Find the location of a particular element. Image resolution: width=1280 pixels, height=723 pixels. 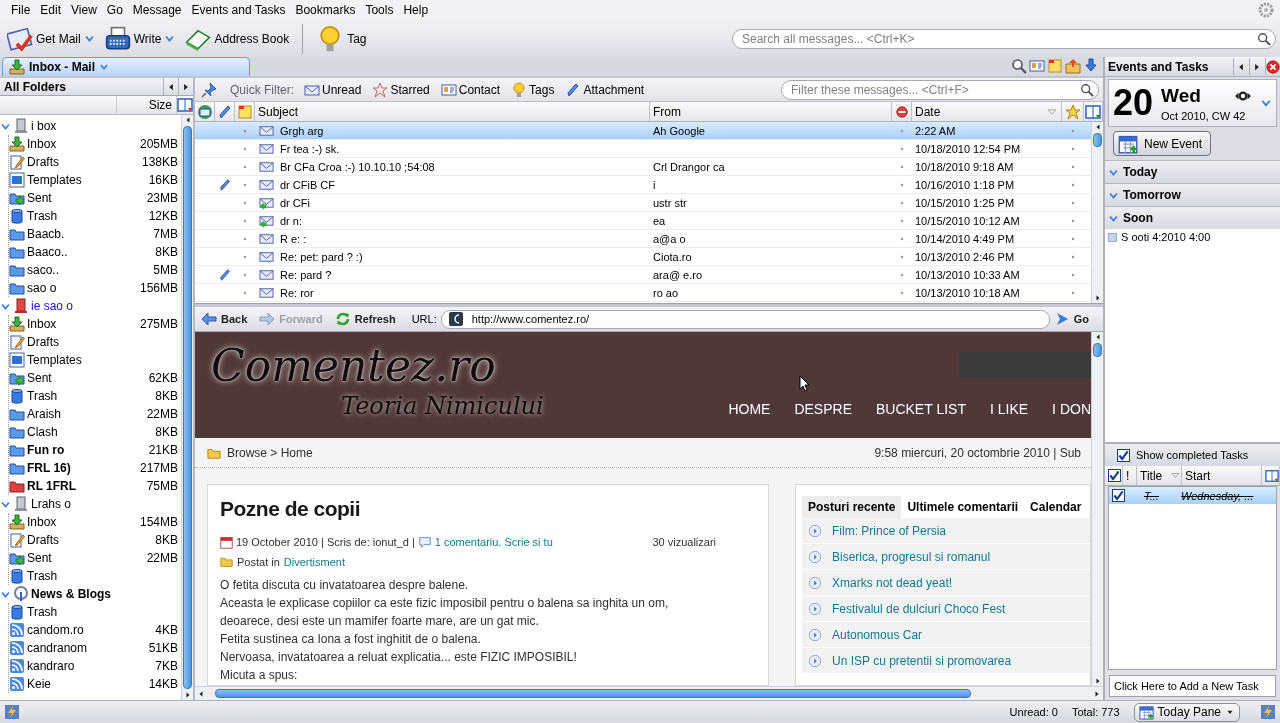

menu-item: Message is located at coordinates (157, 10).